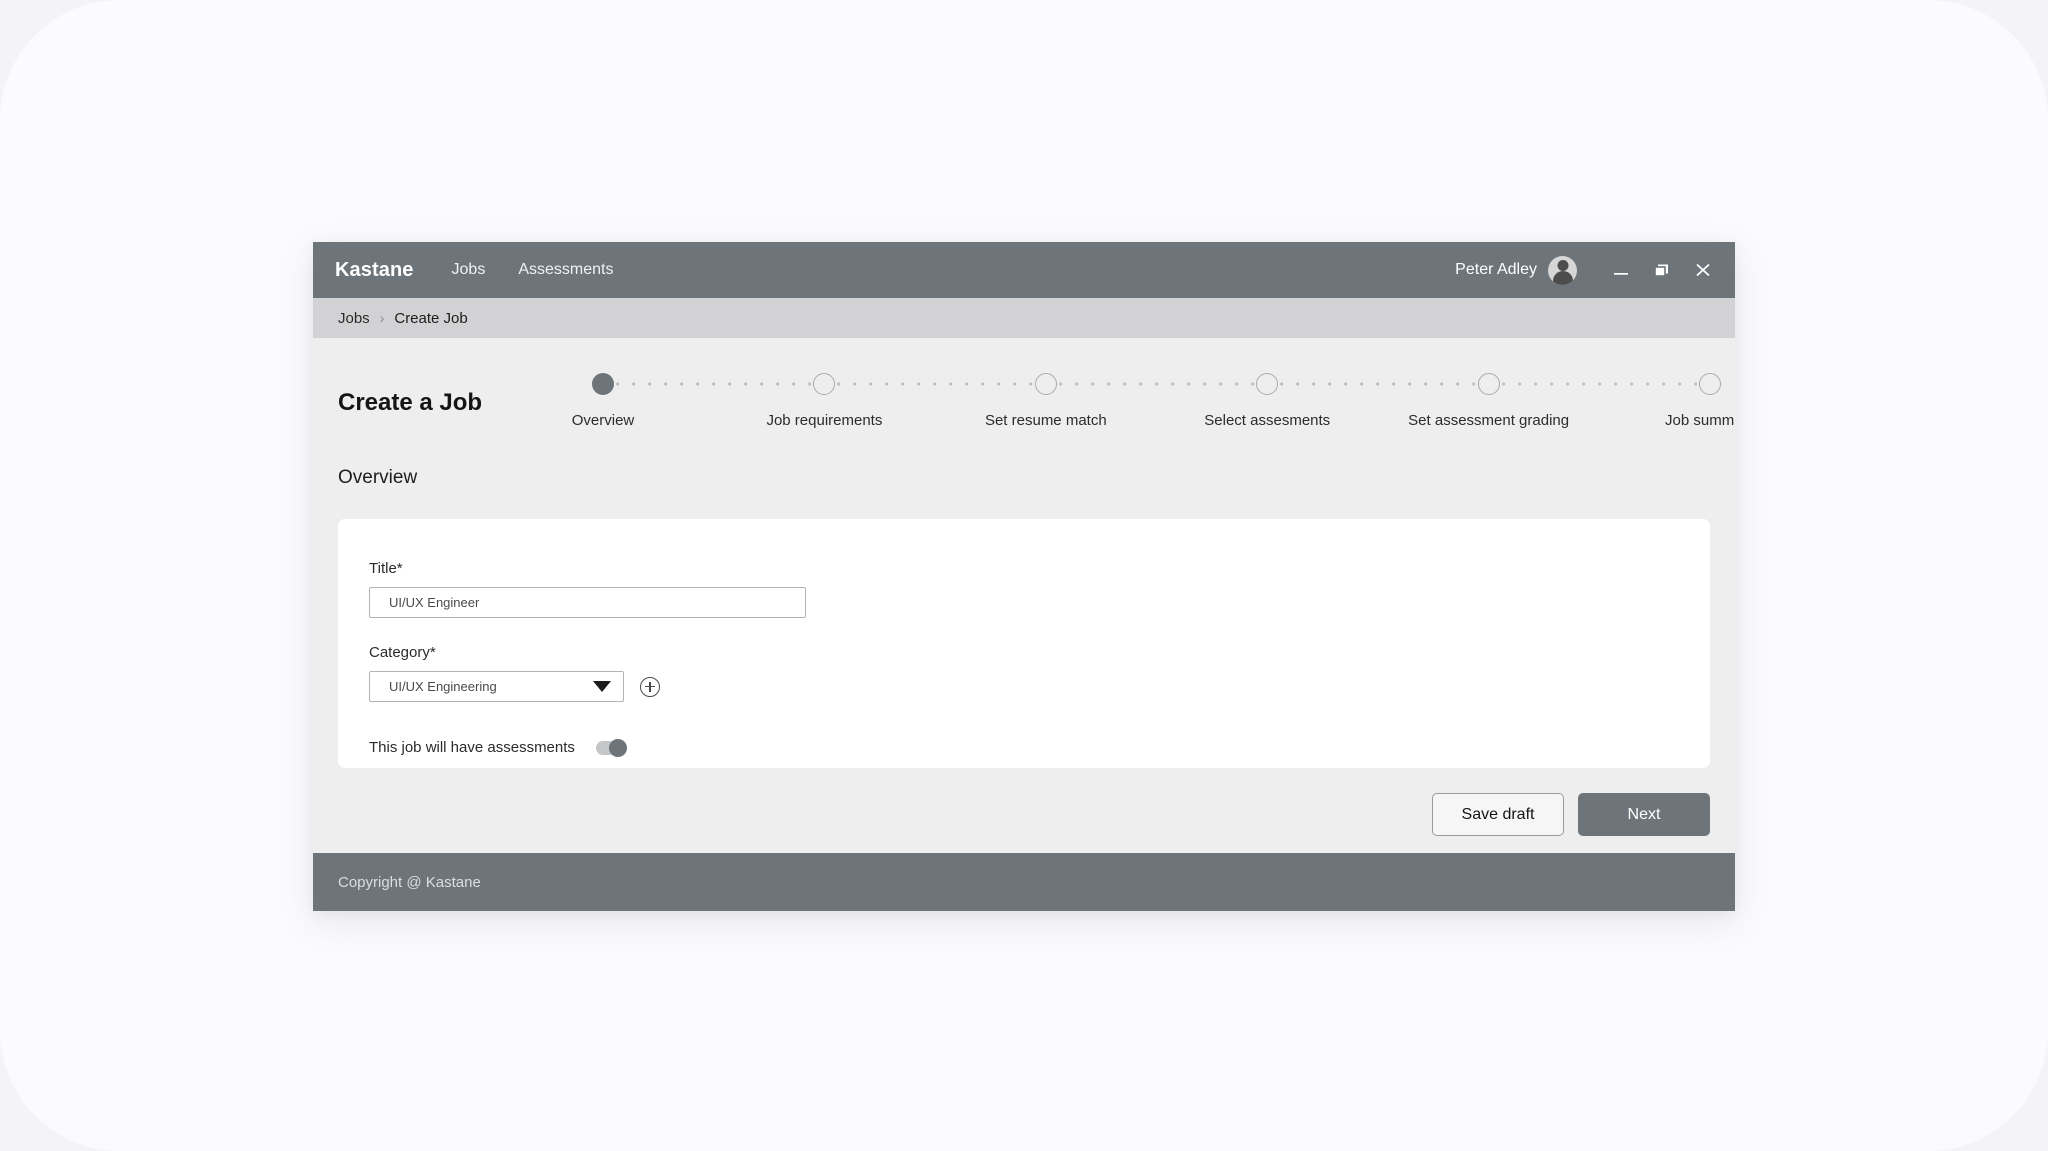 This screenshot has height=1151, width=2048. I want to click on form-actions: Save draft Next, so click(1024, 814).